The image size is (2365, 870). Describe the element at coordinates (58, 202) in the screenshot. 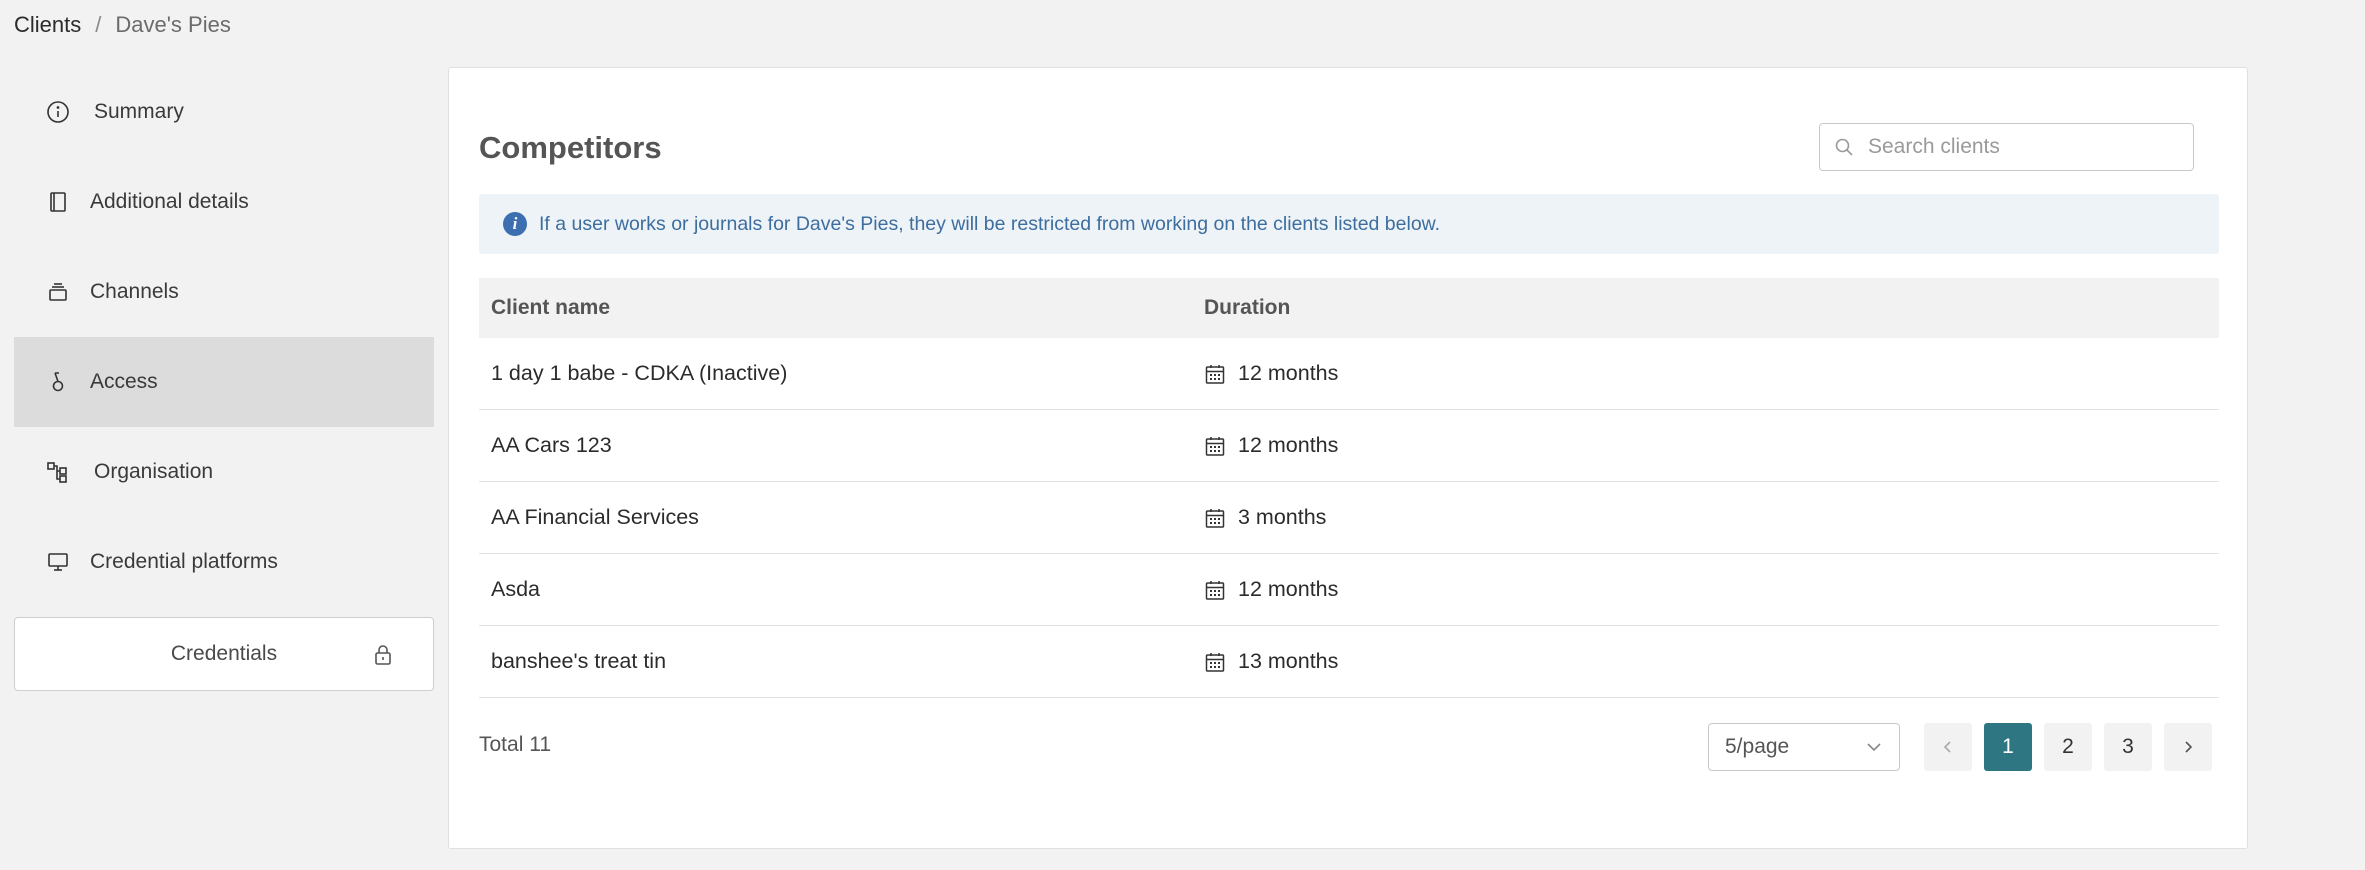

I see `book-icon` at that location.